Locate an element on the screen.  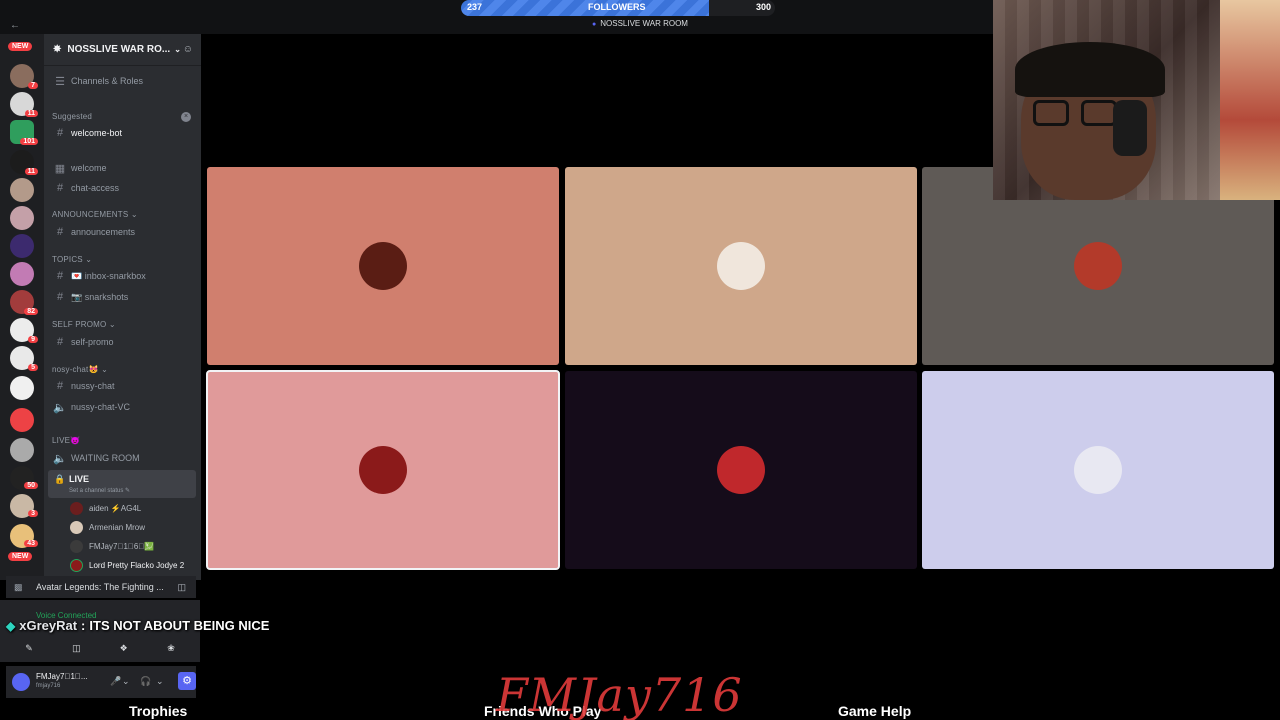
mention-badge: 50 is located at coordinates (31, 485).